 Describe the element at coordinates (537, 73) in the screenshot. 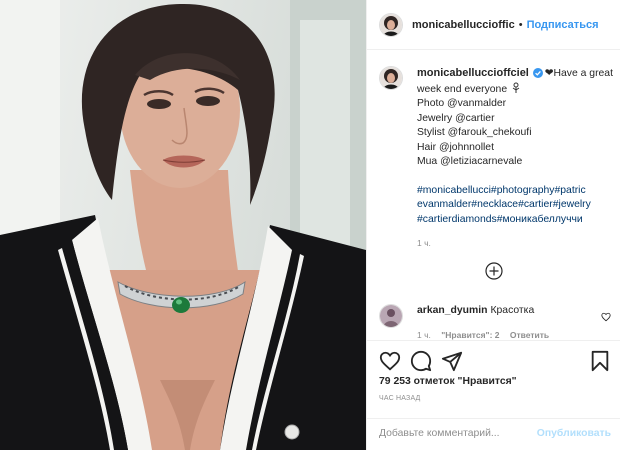

I see `verified-badge-icon` at that location.